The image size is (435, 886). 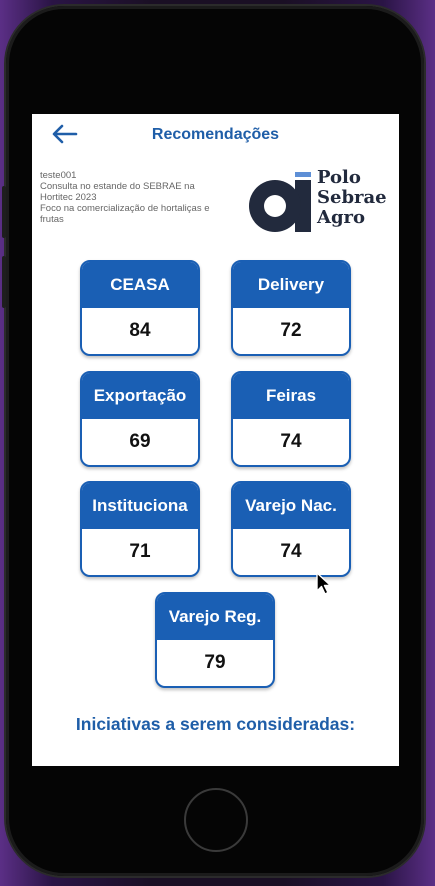 What do you see at coordinates (215, 617) in the screenshot?
I see `card-label: Varejo Reg.` at bounding box center [215, 617].